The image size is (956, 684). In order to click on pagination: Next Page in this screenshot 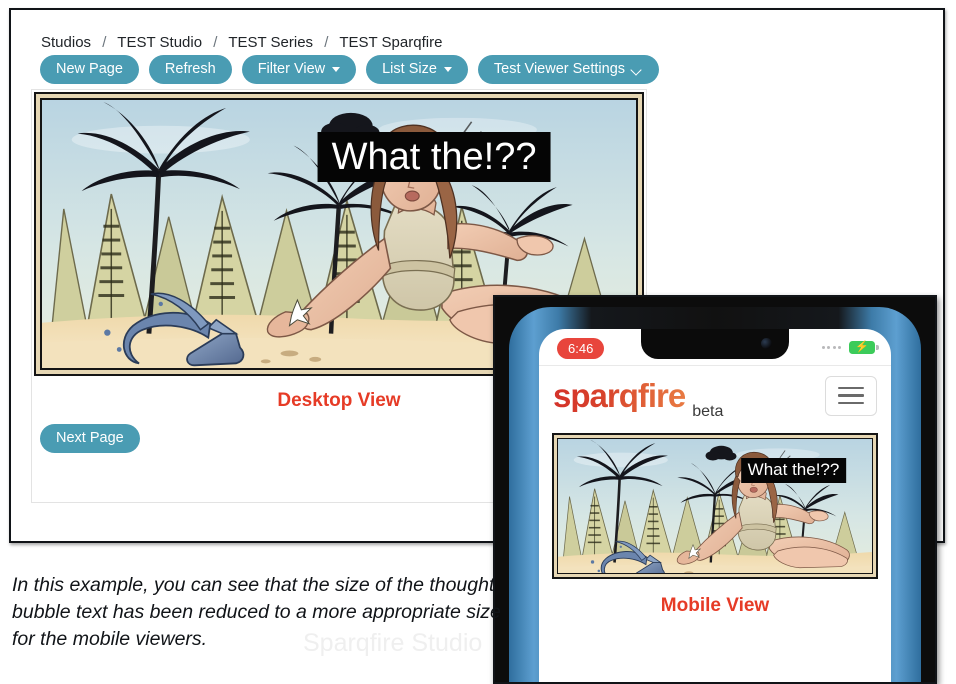, I will do `click(90, 438)`.